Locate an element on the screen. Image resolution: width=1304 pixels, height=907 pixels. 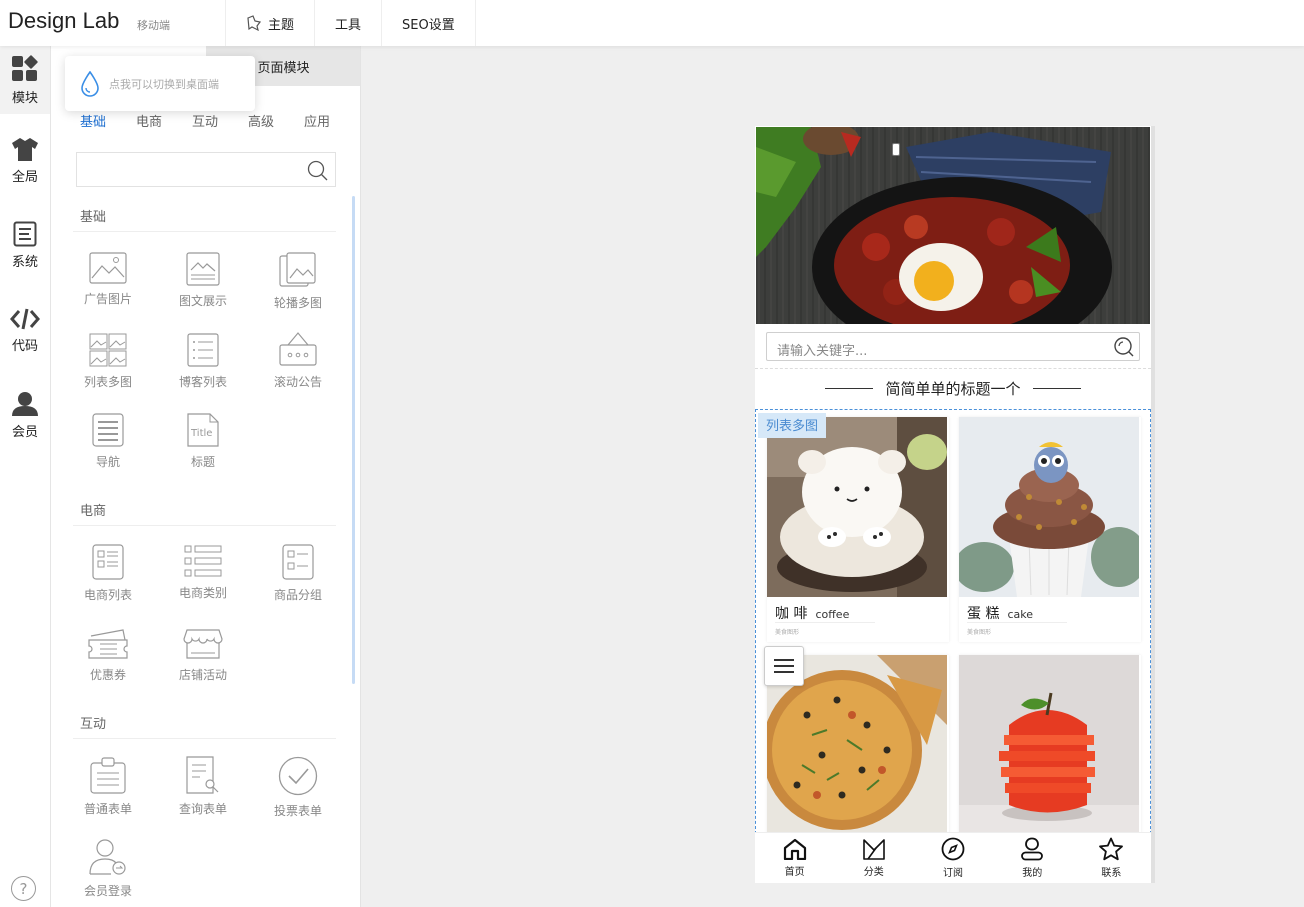
top-nav-tools: 工具 is located at coordinates (347, 23).